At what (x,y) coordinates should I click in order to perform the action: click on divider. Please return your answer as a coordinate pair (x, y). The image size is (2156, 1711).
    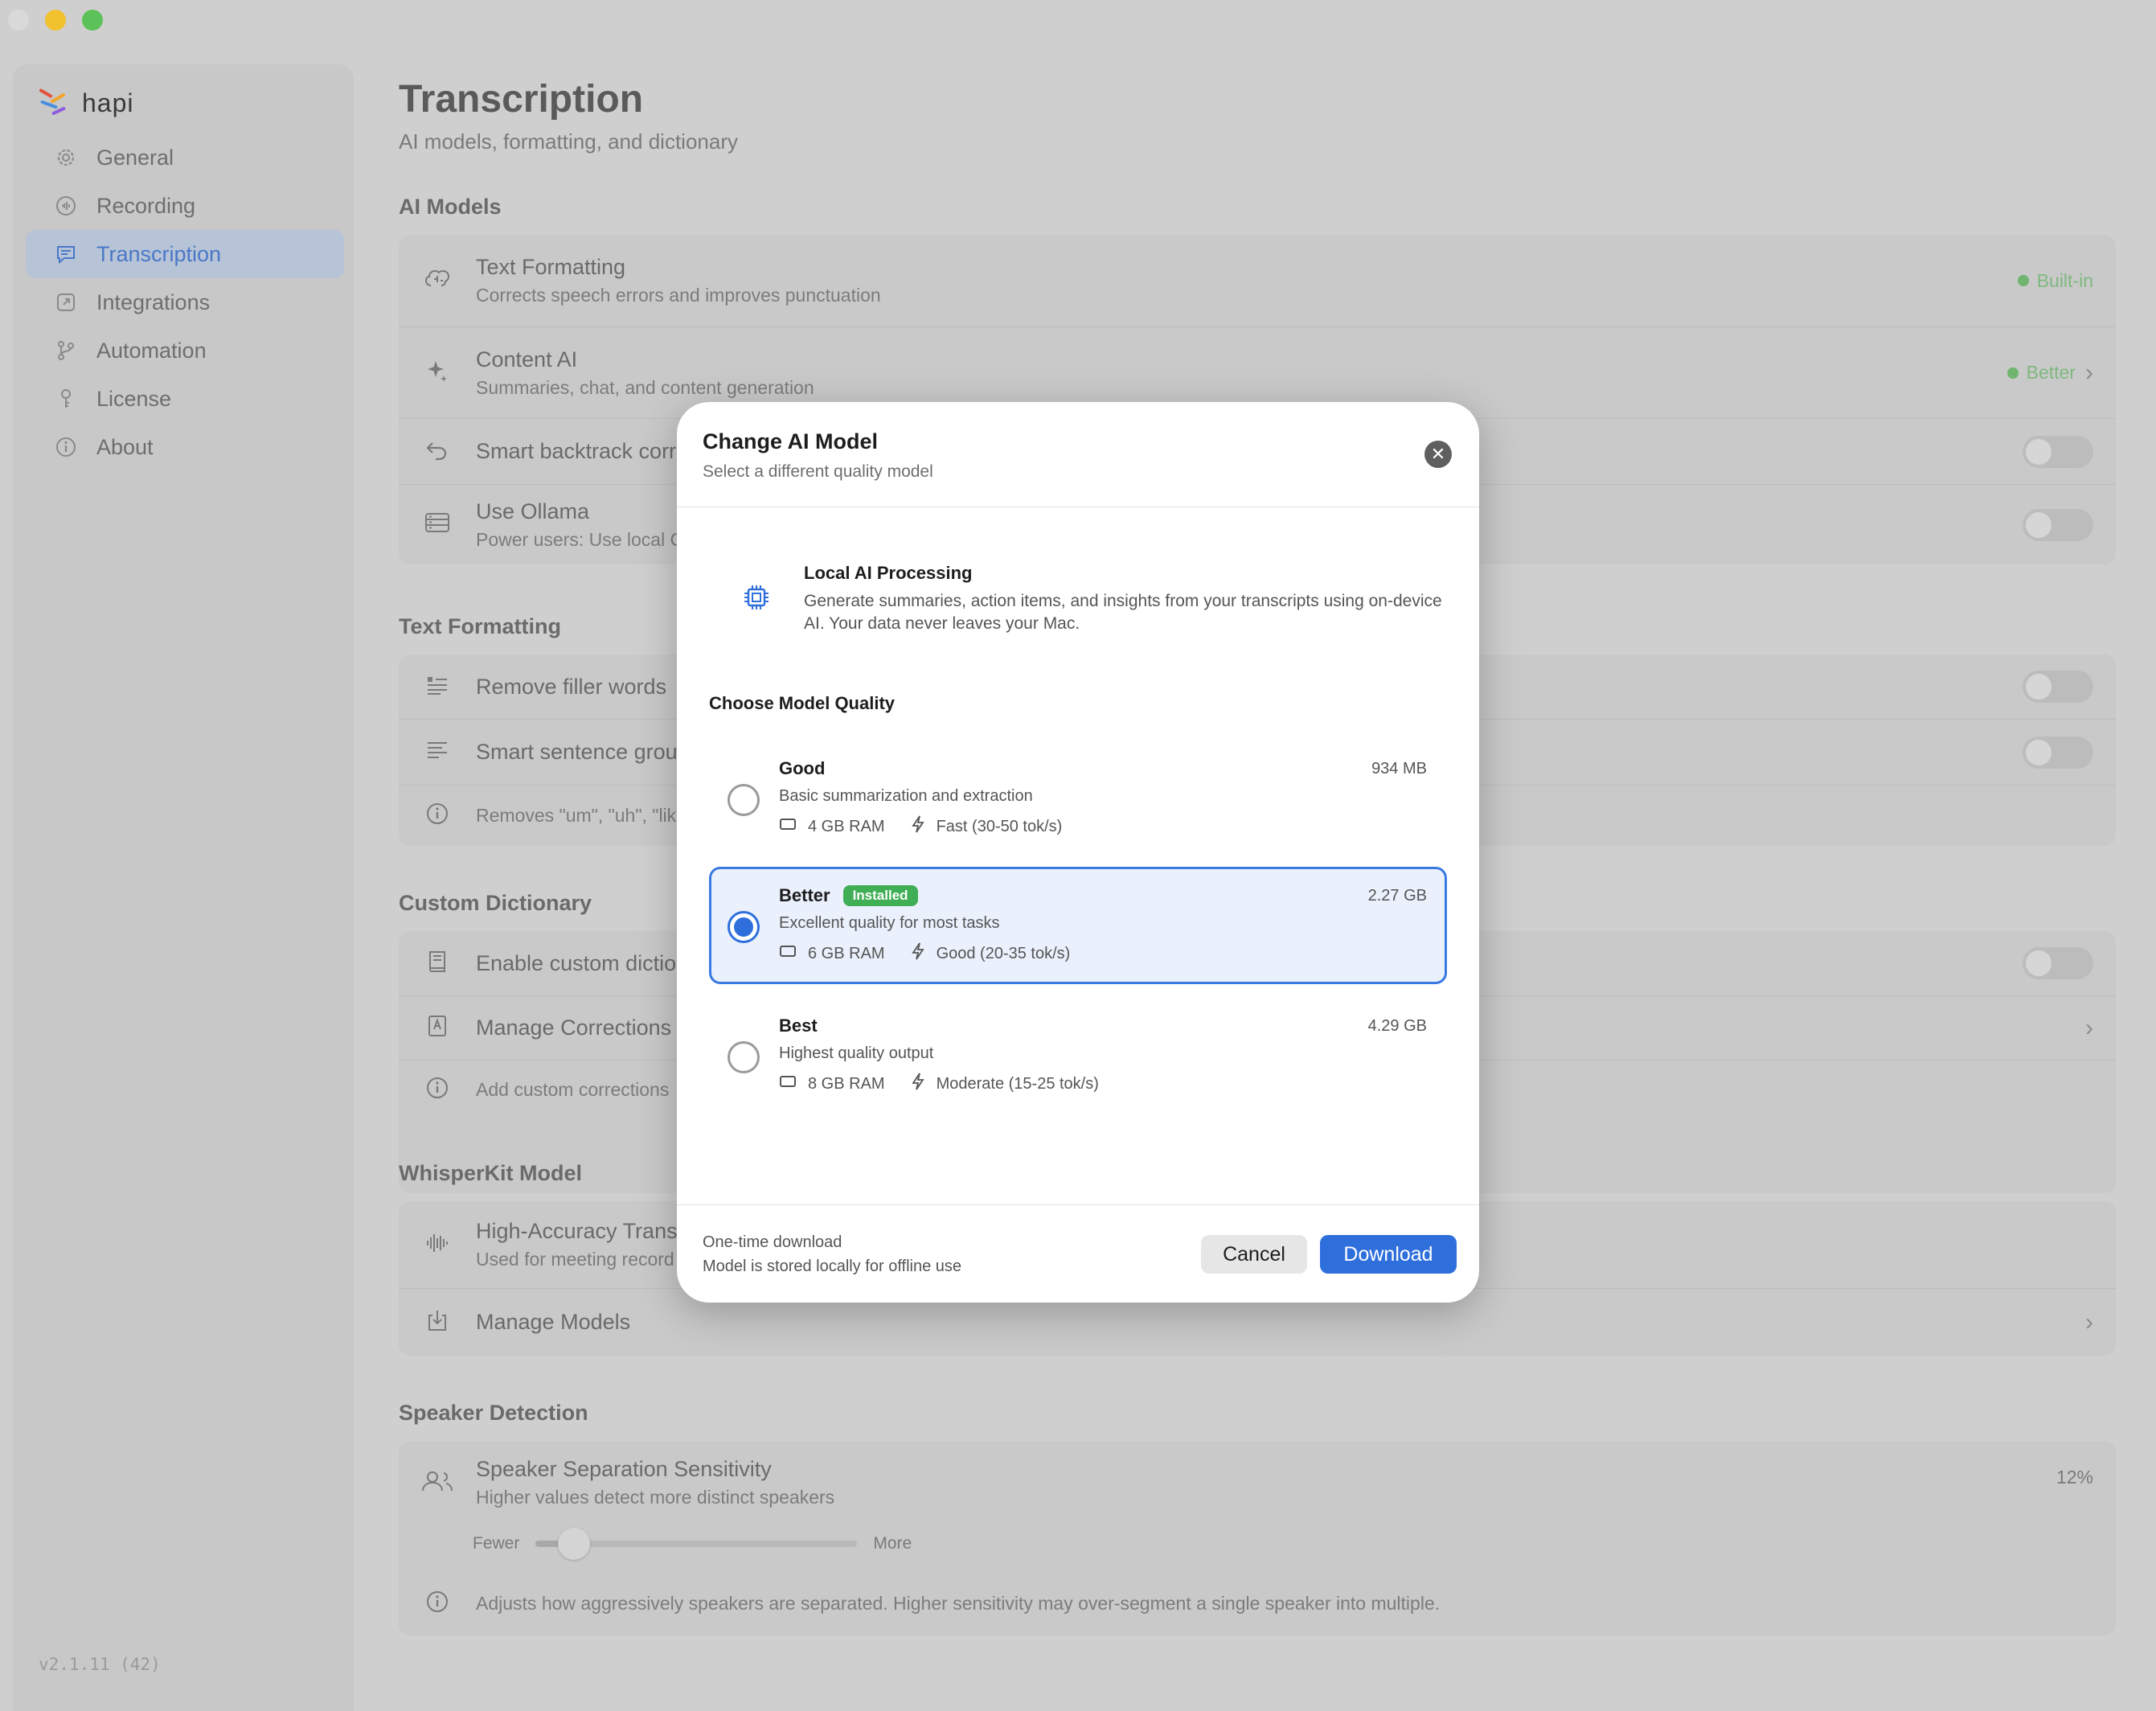
    Looking at the image, I should click on (1078, 1204).